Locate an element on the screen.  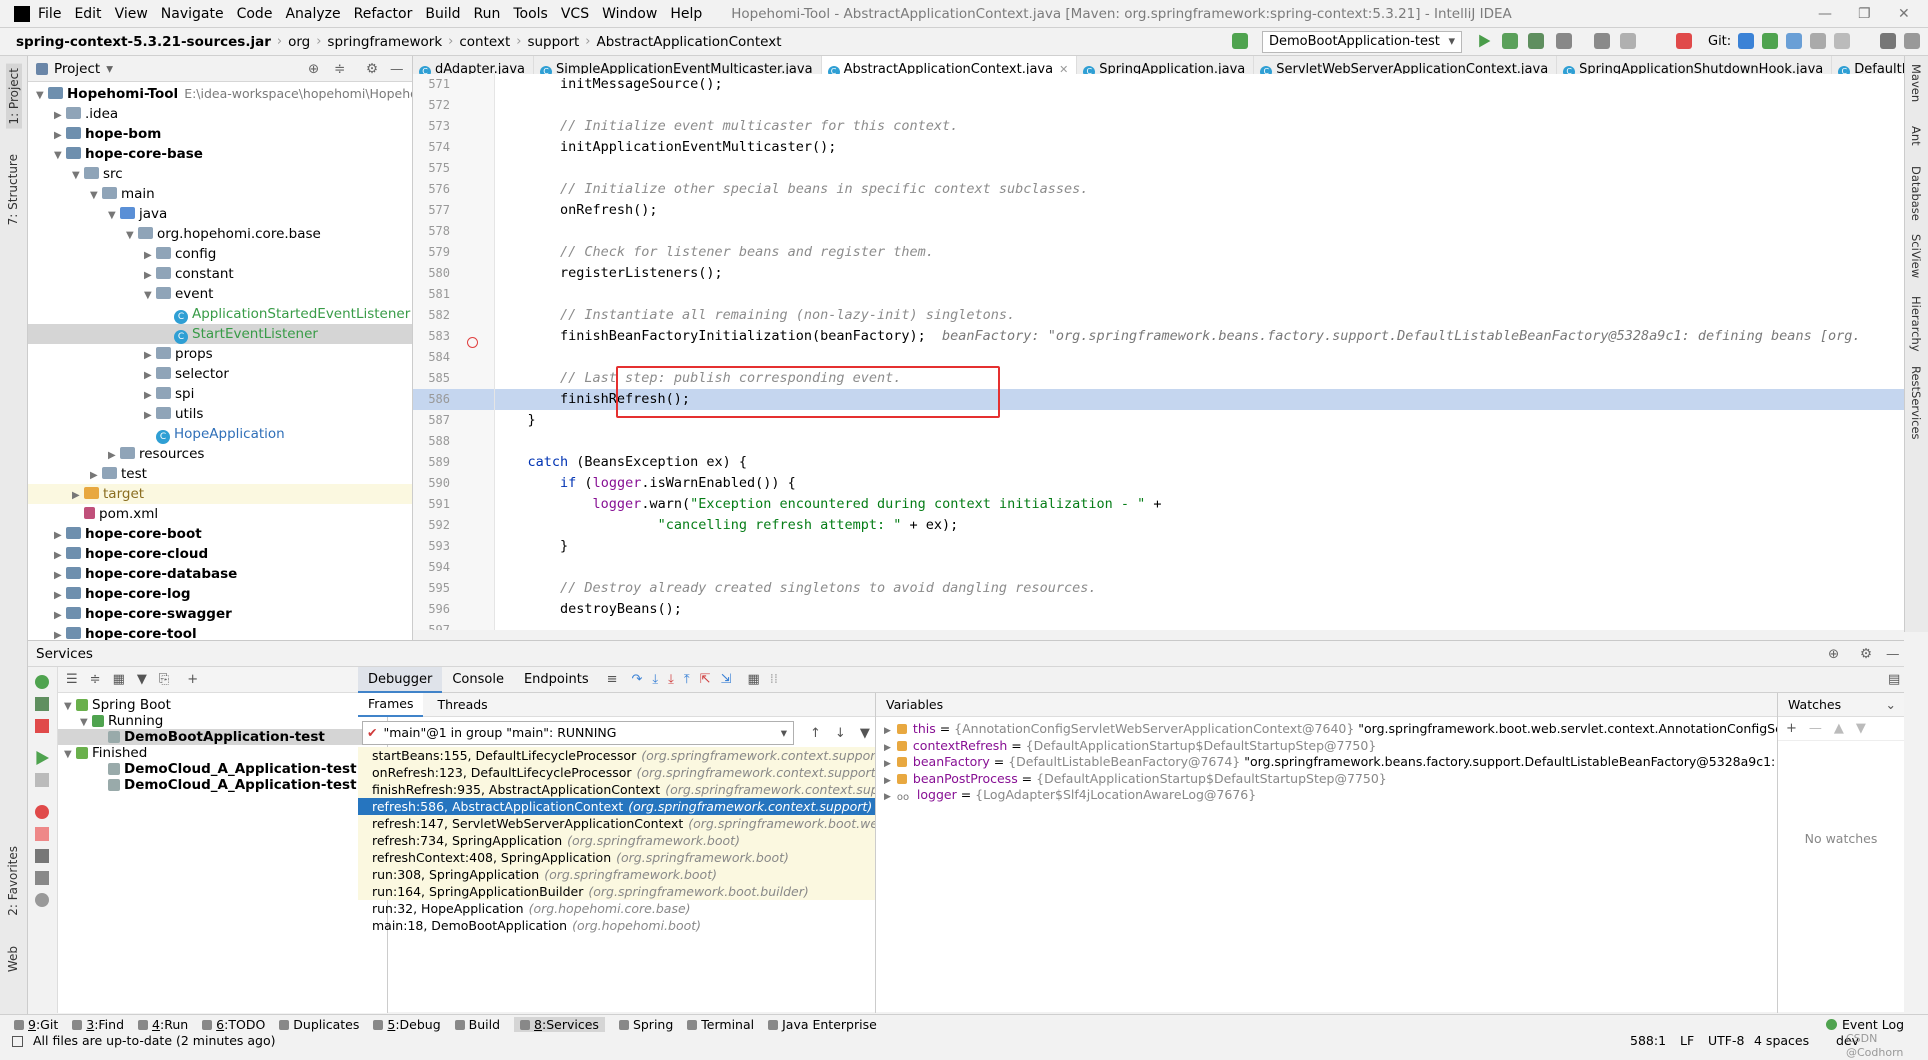
right-tool-database: Database is located at coordinates (1916, 193).